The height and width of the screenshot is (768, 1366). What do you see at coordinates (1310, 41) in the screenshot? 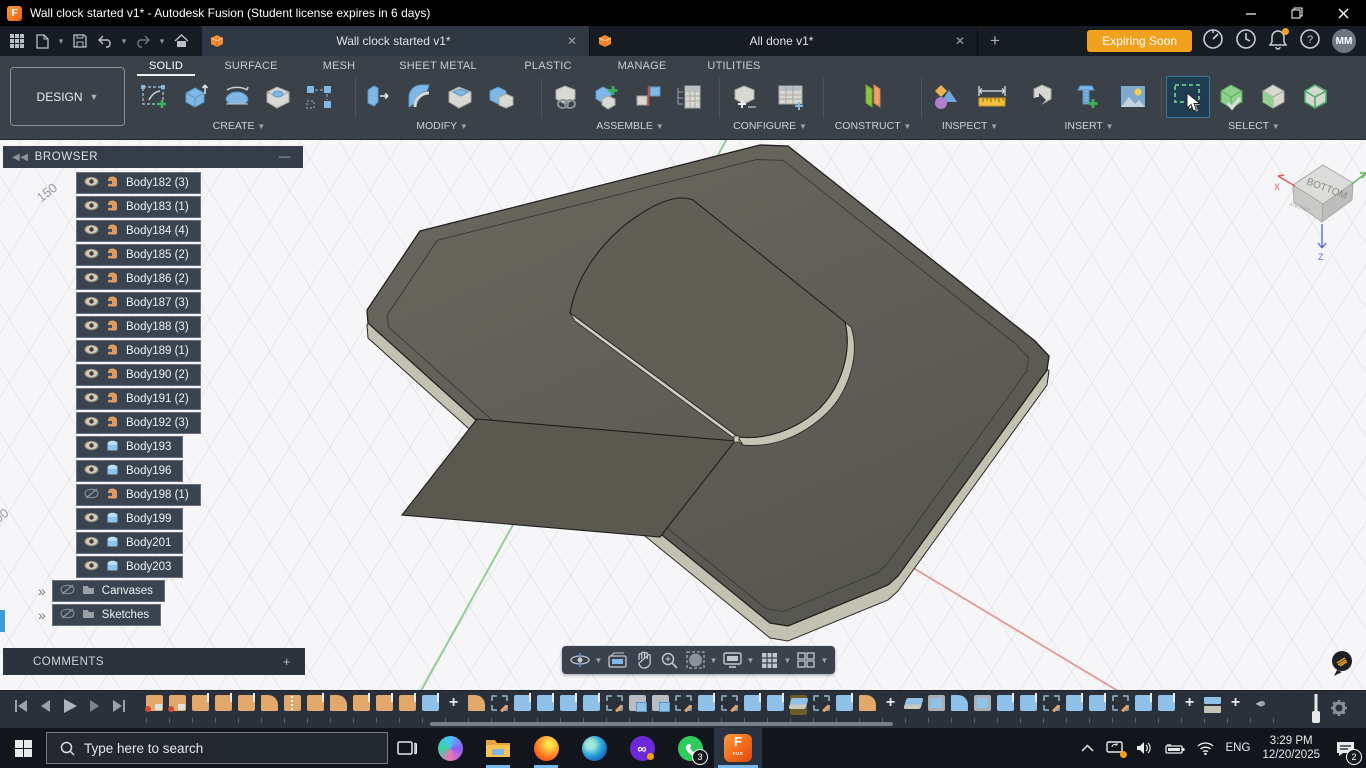
I see `help-icon: ?` at bounding box center [1310, 41].